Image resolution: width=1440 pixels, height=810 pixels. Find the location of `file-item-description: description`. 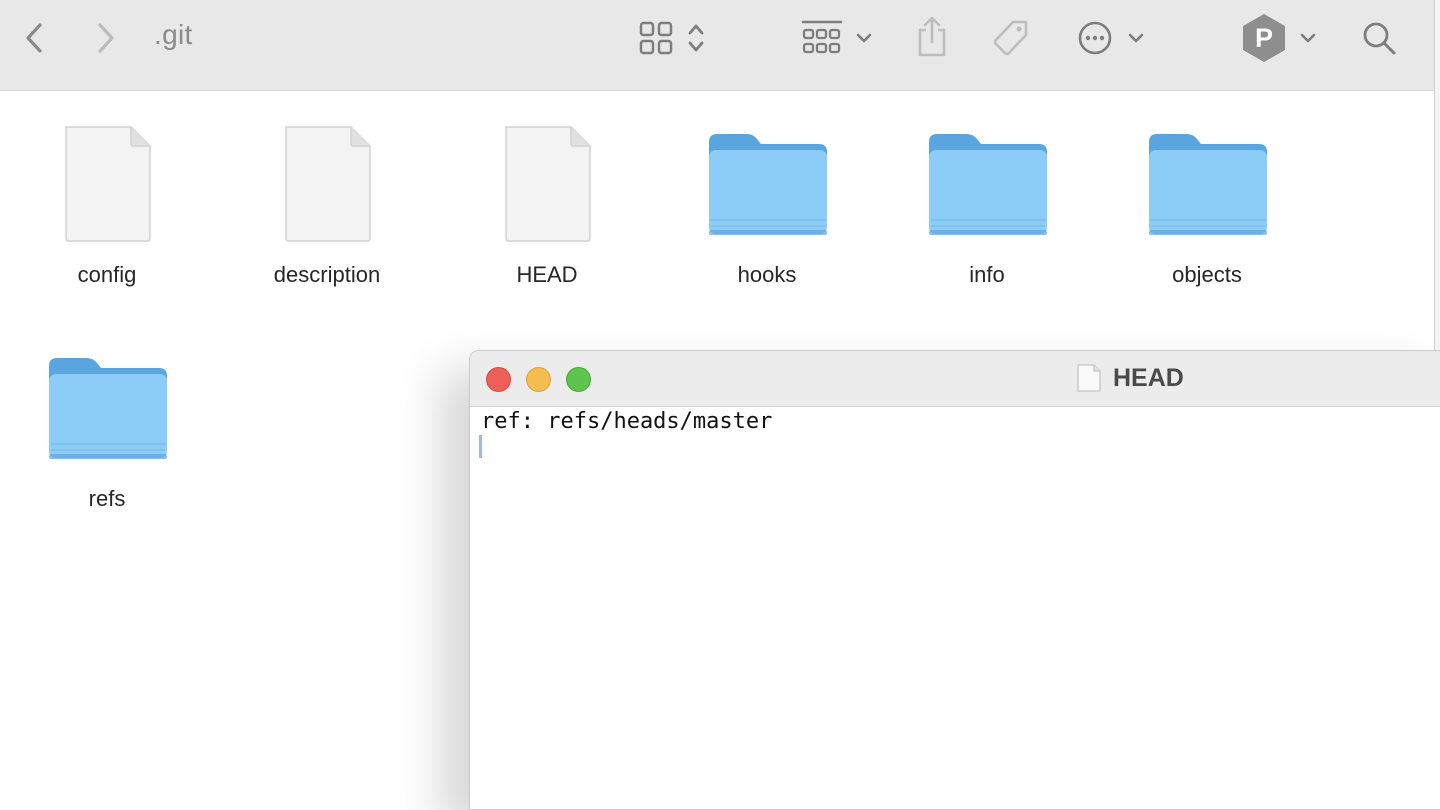

file-item-description: description is located at coordinates (327, 212).